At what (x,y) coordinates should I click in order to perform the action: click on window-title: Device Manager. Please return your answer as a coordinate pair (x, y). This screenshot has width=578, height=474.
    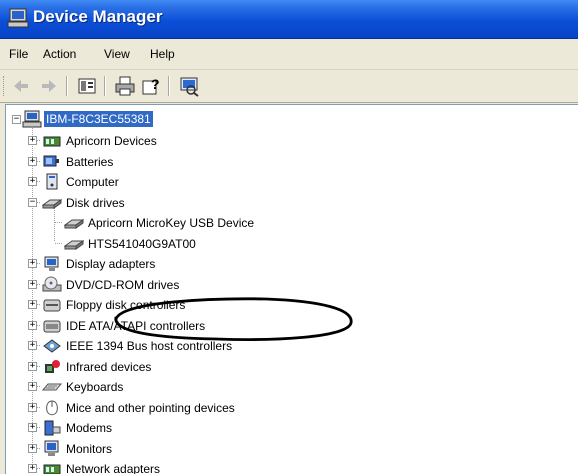
    Looking at the image, I should click on (98, 16).